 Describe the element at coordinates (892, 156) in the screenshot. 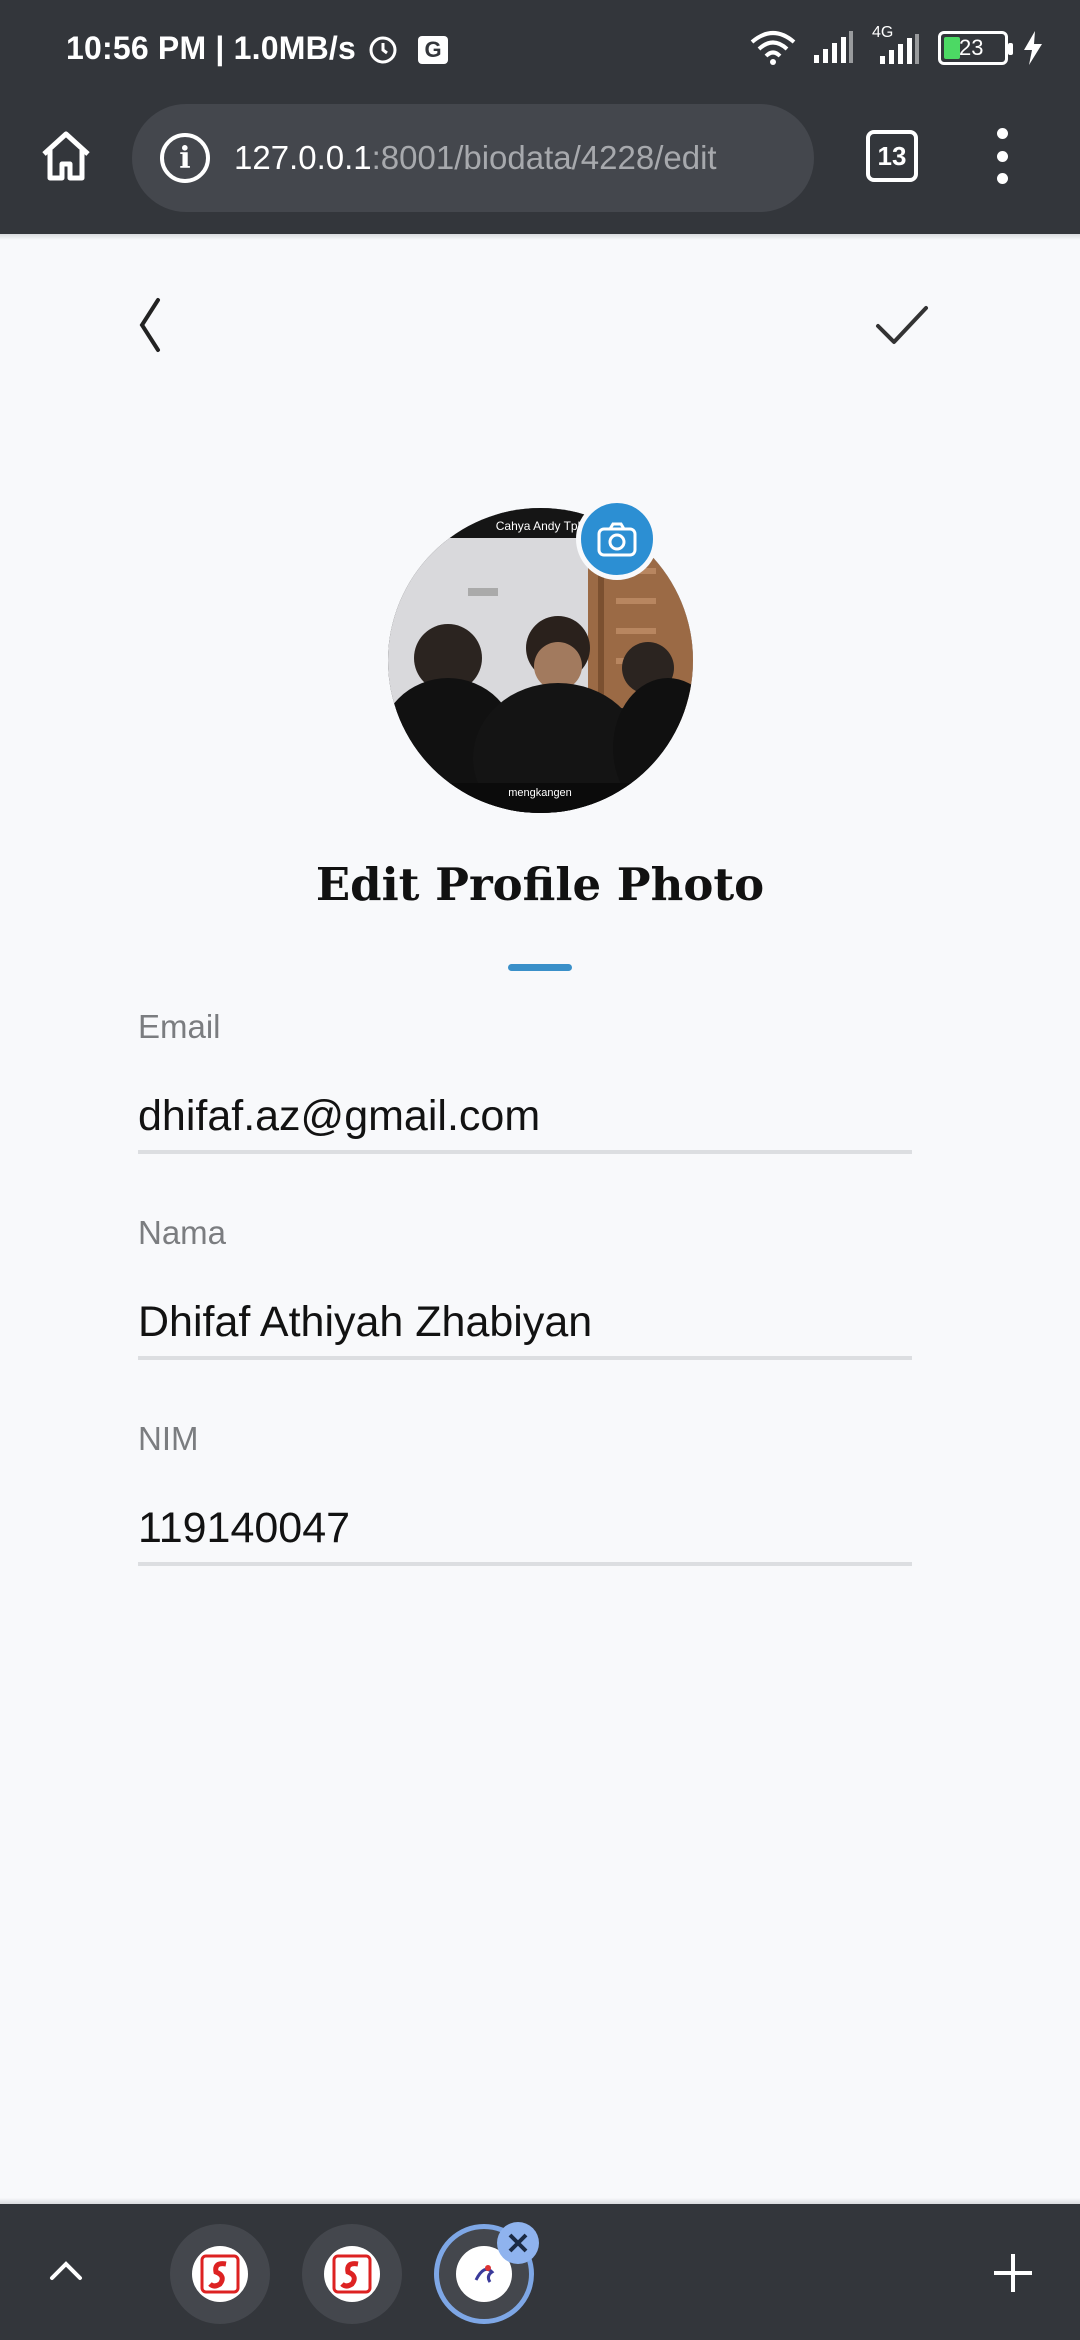

I see `tab-switcher-button: 13` at that location.